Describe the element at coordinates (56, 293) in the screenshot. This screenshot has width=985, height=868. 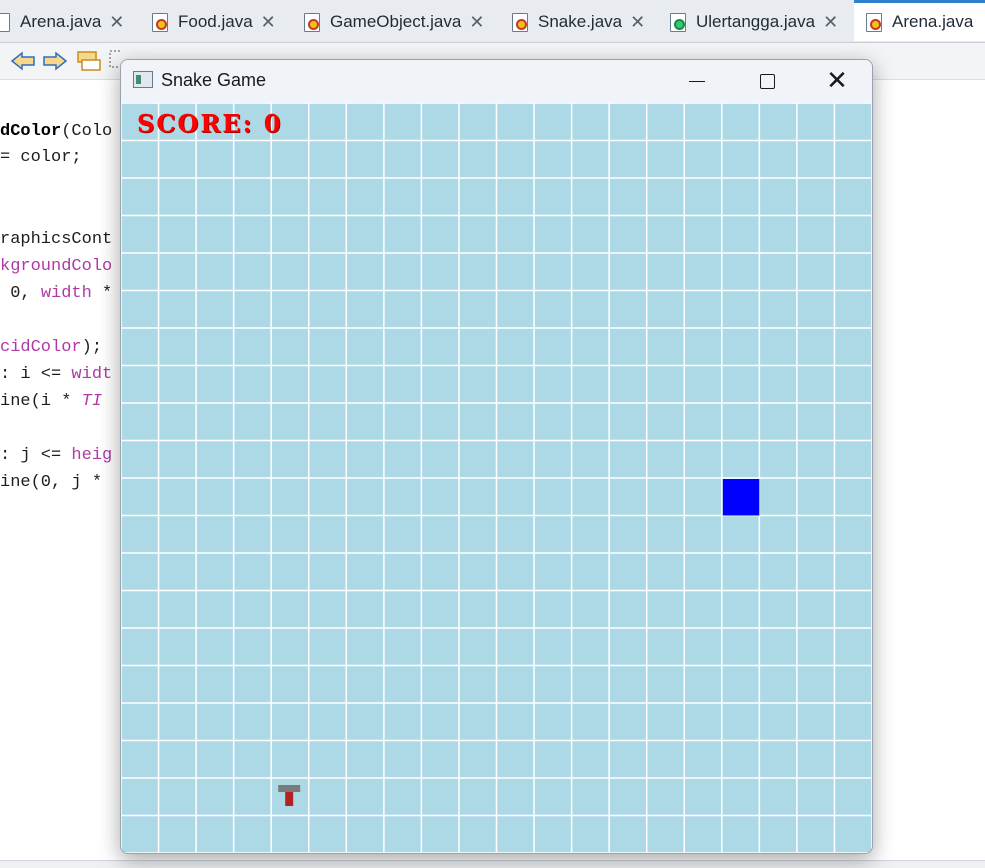
I see `code-line: 0, width *` at that location.